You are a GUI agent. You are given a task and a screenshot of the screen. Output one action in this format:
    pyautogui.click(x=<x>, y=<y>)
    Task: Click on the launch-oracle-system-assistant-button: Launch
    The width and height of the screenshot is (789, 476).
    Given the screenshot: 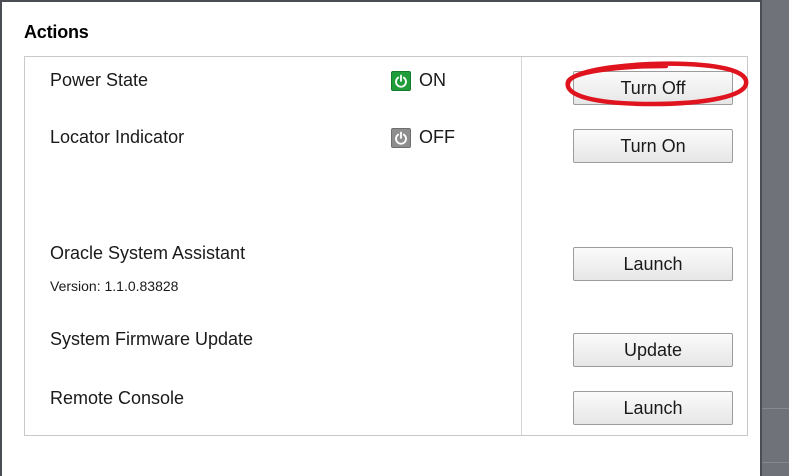 What is the action you would take?
    pyautogui.click(x=653, y=264)
    